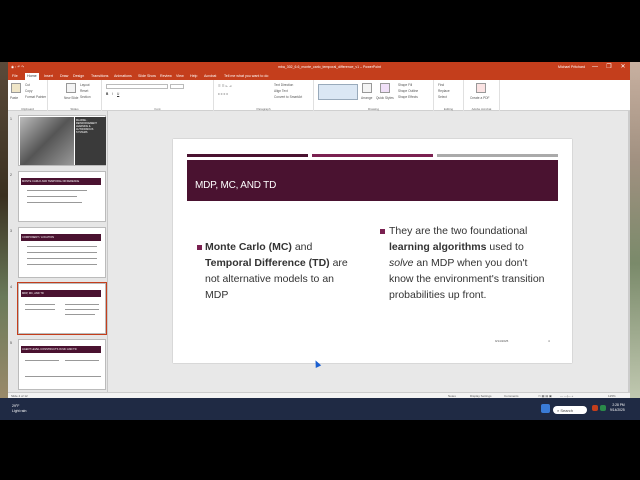  I want to click on group-acrobat: Create a PDF Adobe Acrobat, so click(482, 95).